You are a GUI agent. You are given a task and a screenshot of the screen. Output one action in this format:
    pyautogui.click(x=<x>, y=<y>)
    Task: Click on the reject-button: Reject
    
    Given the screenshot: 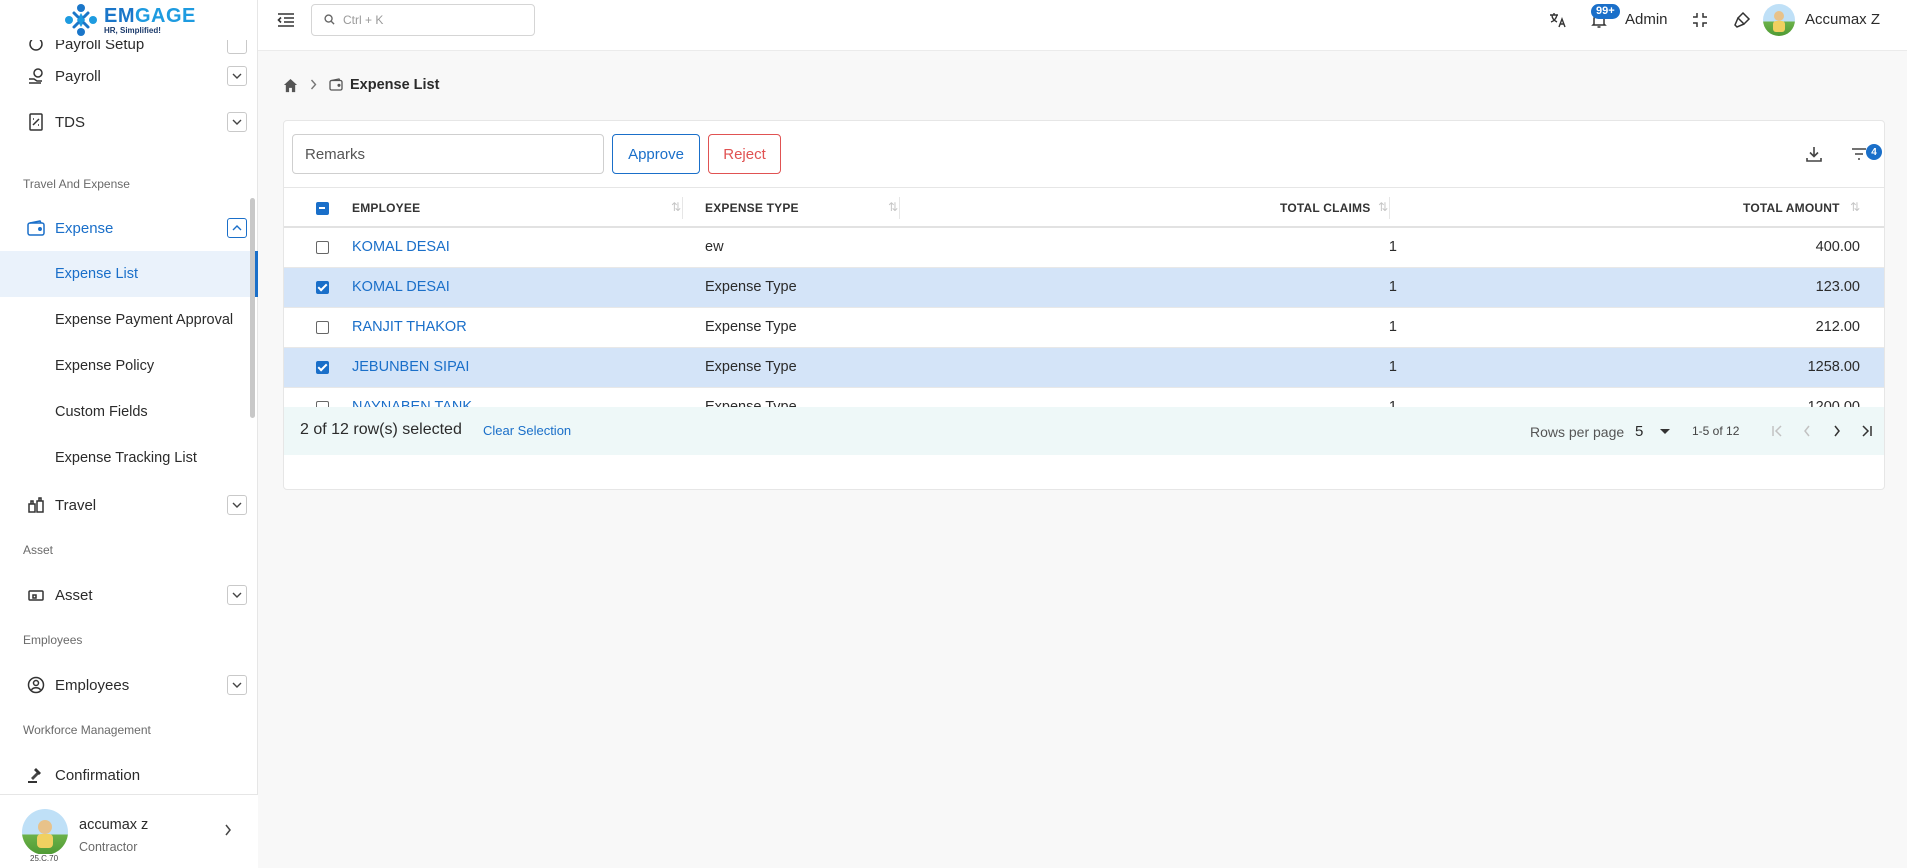 What is the action you would take?
    pyautogui.click(x=744, y=154)
    